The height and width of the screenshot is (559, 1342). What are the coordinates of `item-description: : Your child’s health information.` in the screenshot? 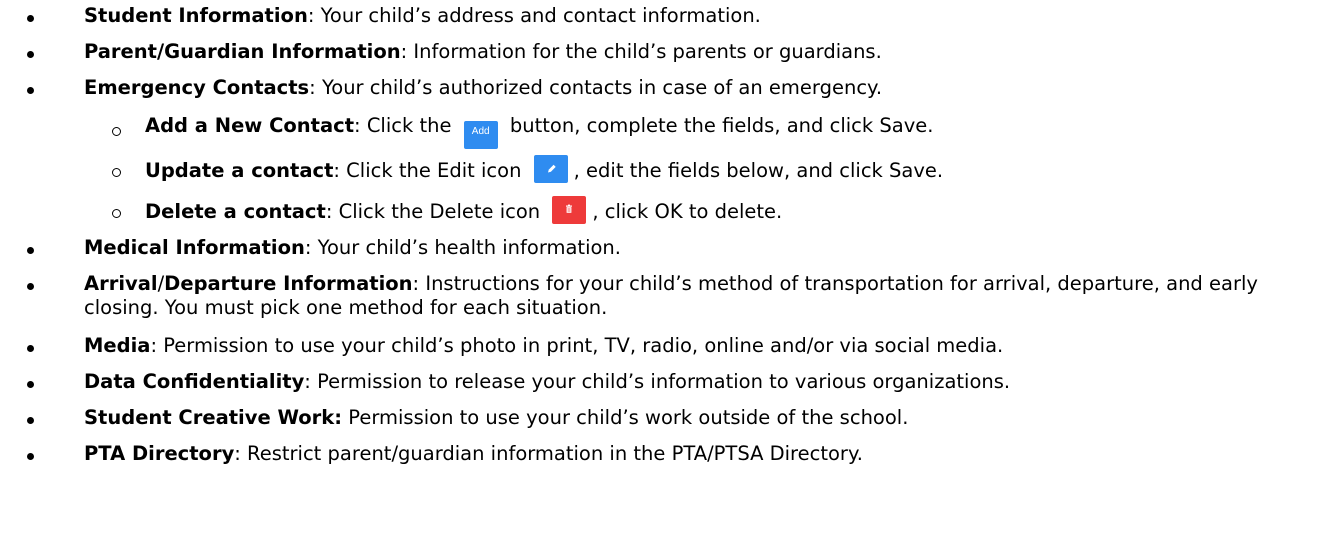 It's located at (462, 247).